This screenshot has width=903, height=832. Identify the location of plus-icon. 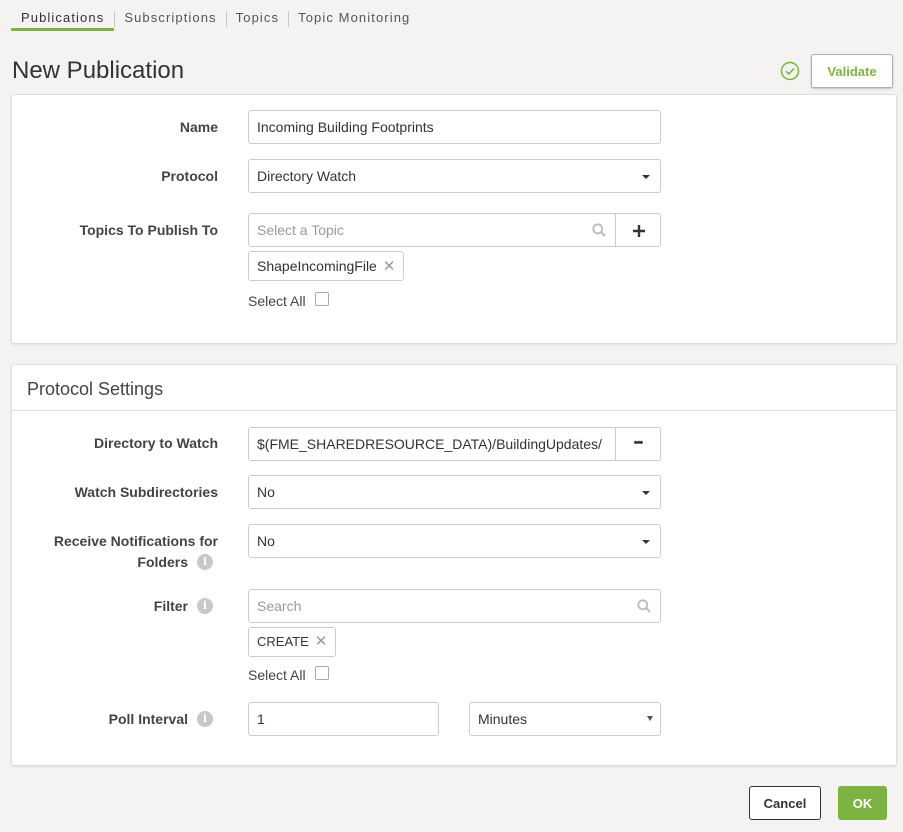
(639, 231).